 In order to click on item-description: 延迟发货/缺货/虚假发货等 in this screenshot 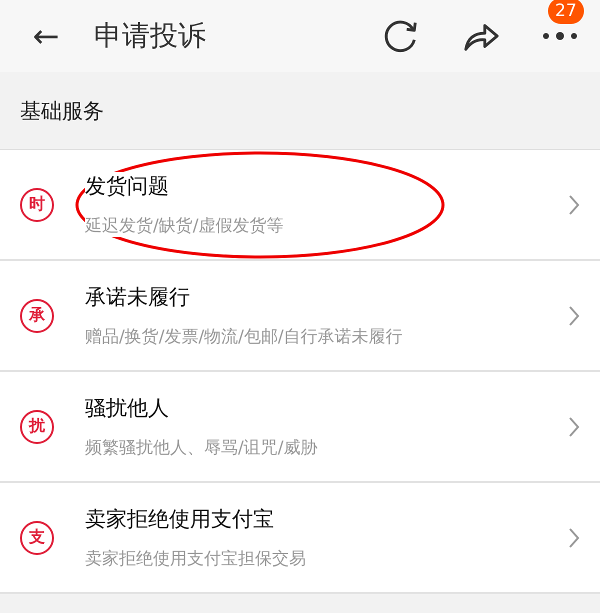, I will do `click(184, 225)`.